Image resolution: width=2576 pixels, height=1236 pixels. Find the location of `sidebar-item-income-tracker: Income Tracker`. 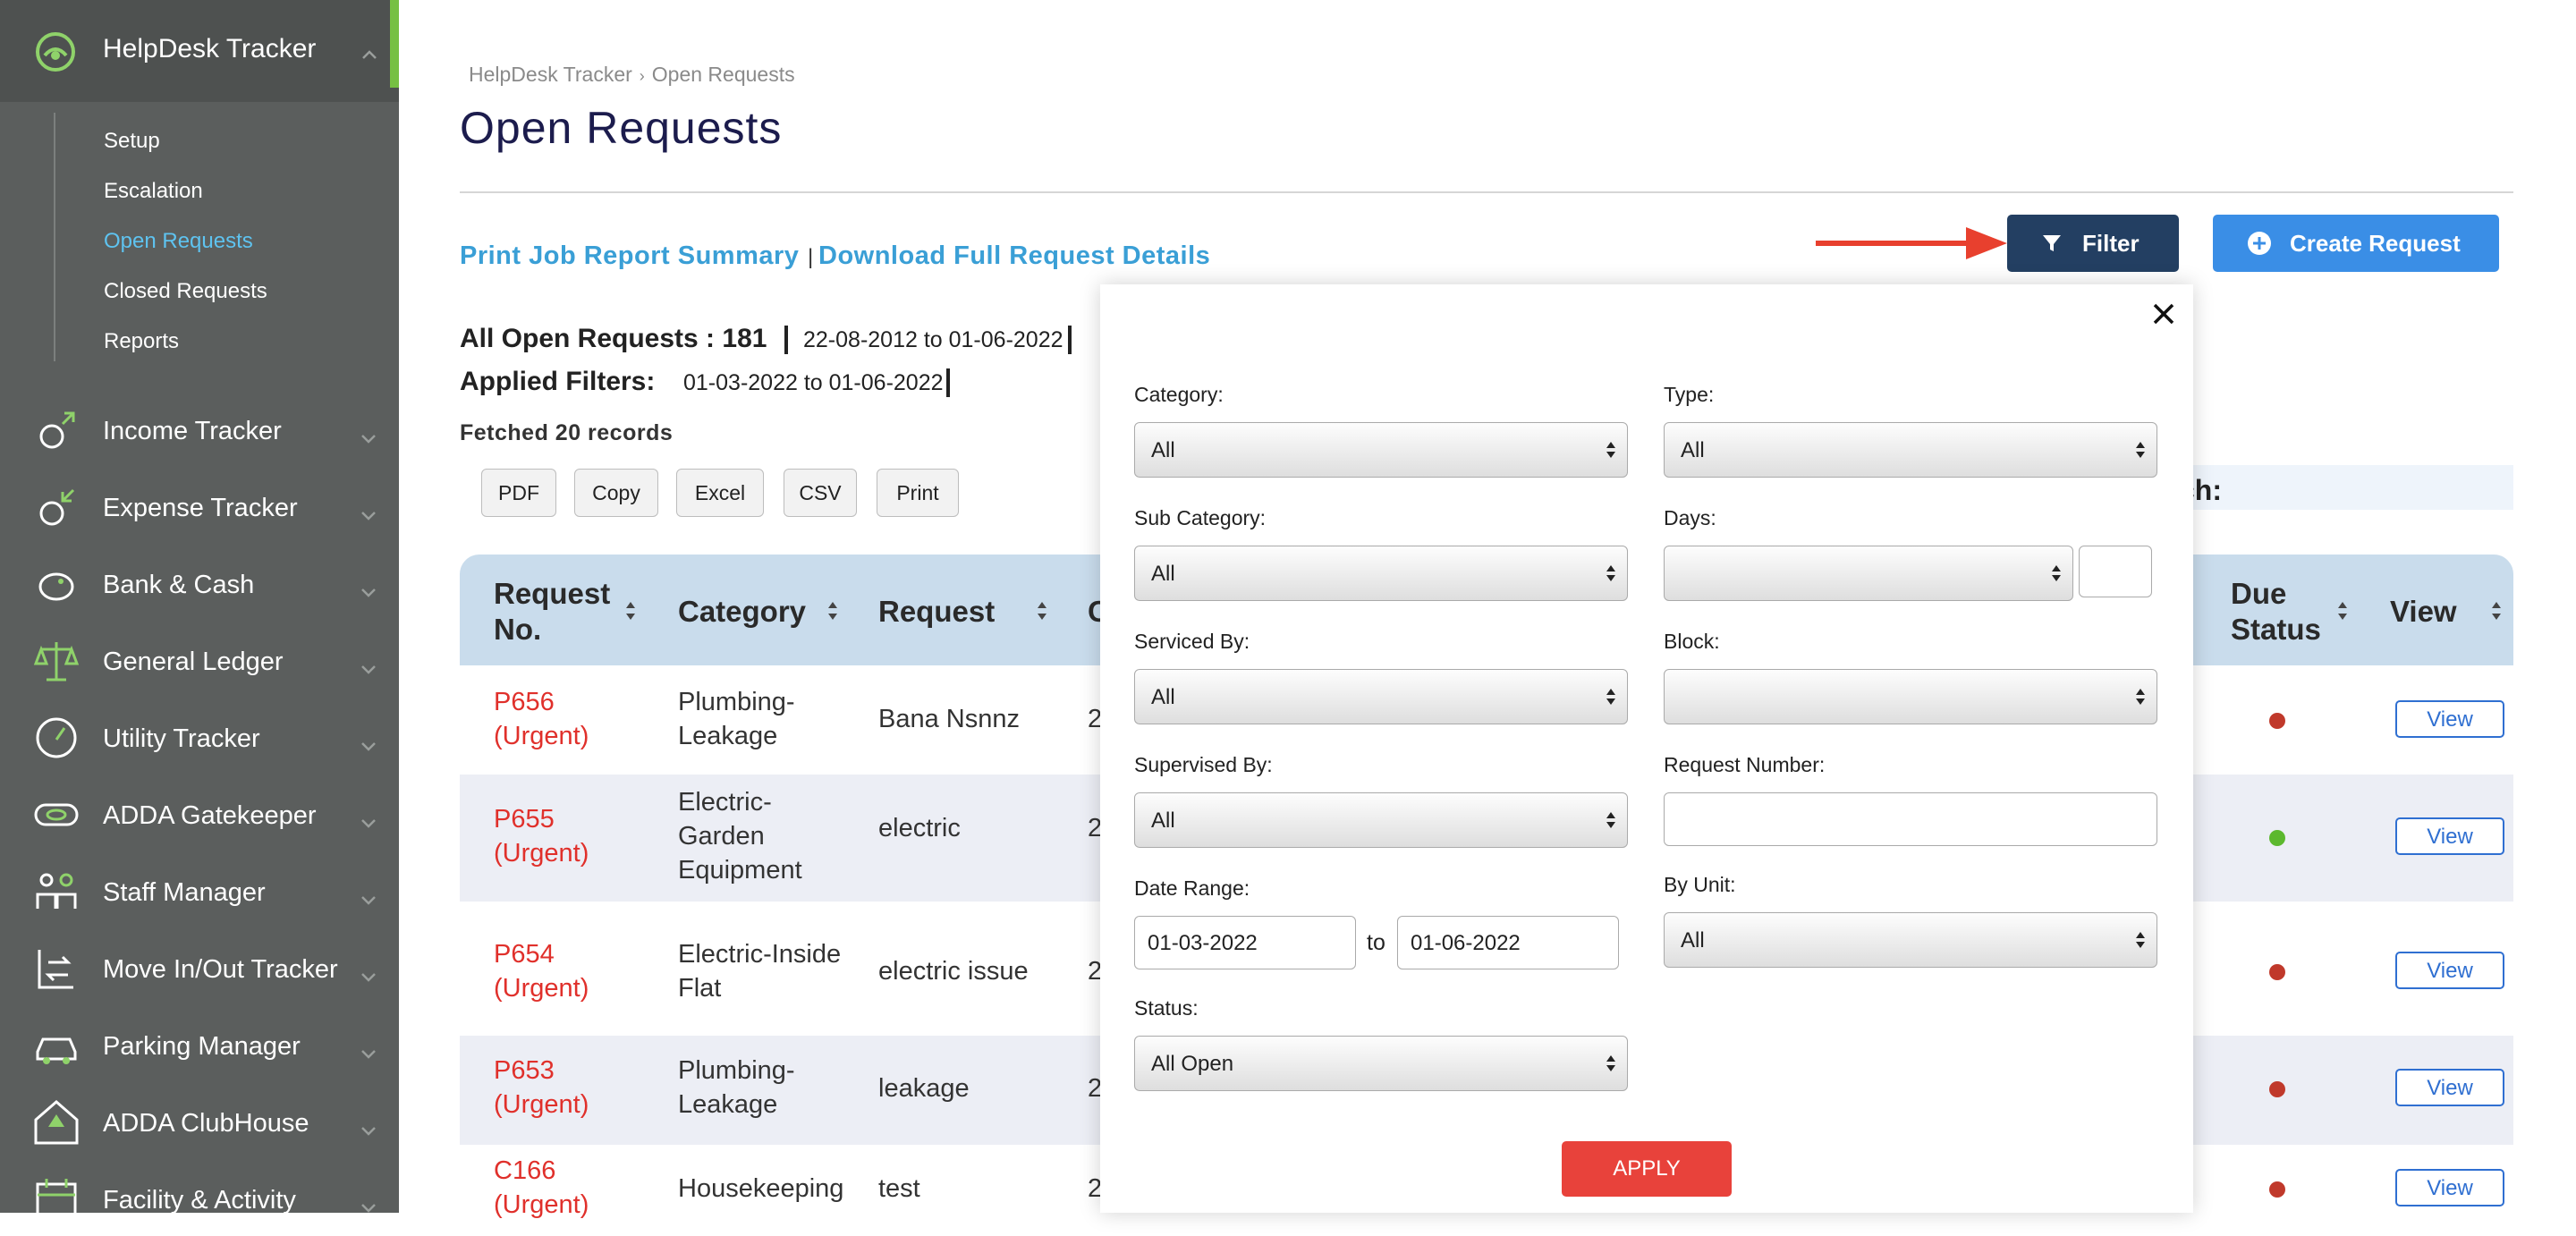

sidebar-item-income-tracker: Income Tracker is located at coordinates (199, 428).